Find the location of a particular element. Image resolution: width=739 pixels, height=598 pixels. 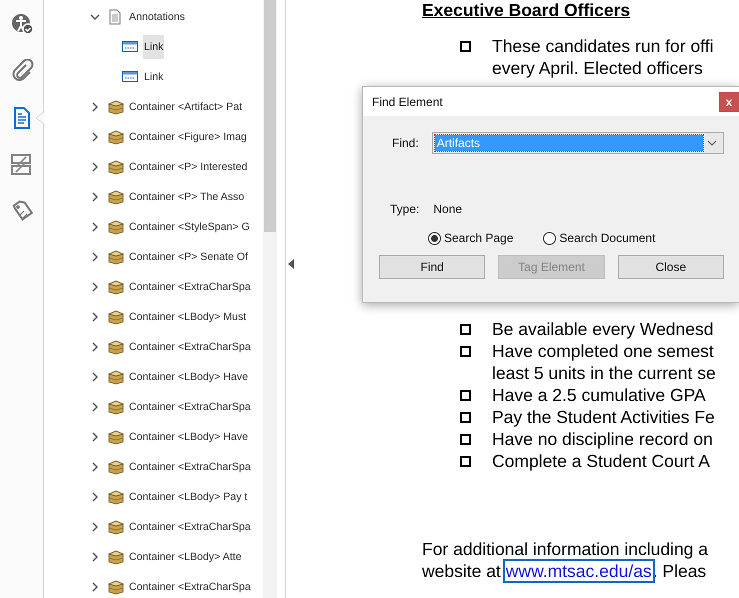

tree-item: Container <Figure> Imag is located at coordinates (188, 137).